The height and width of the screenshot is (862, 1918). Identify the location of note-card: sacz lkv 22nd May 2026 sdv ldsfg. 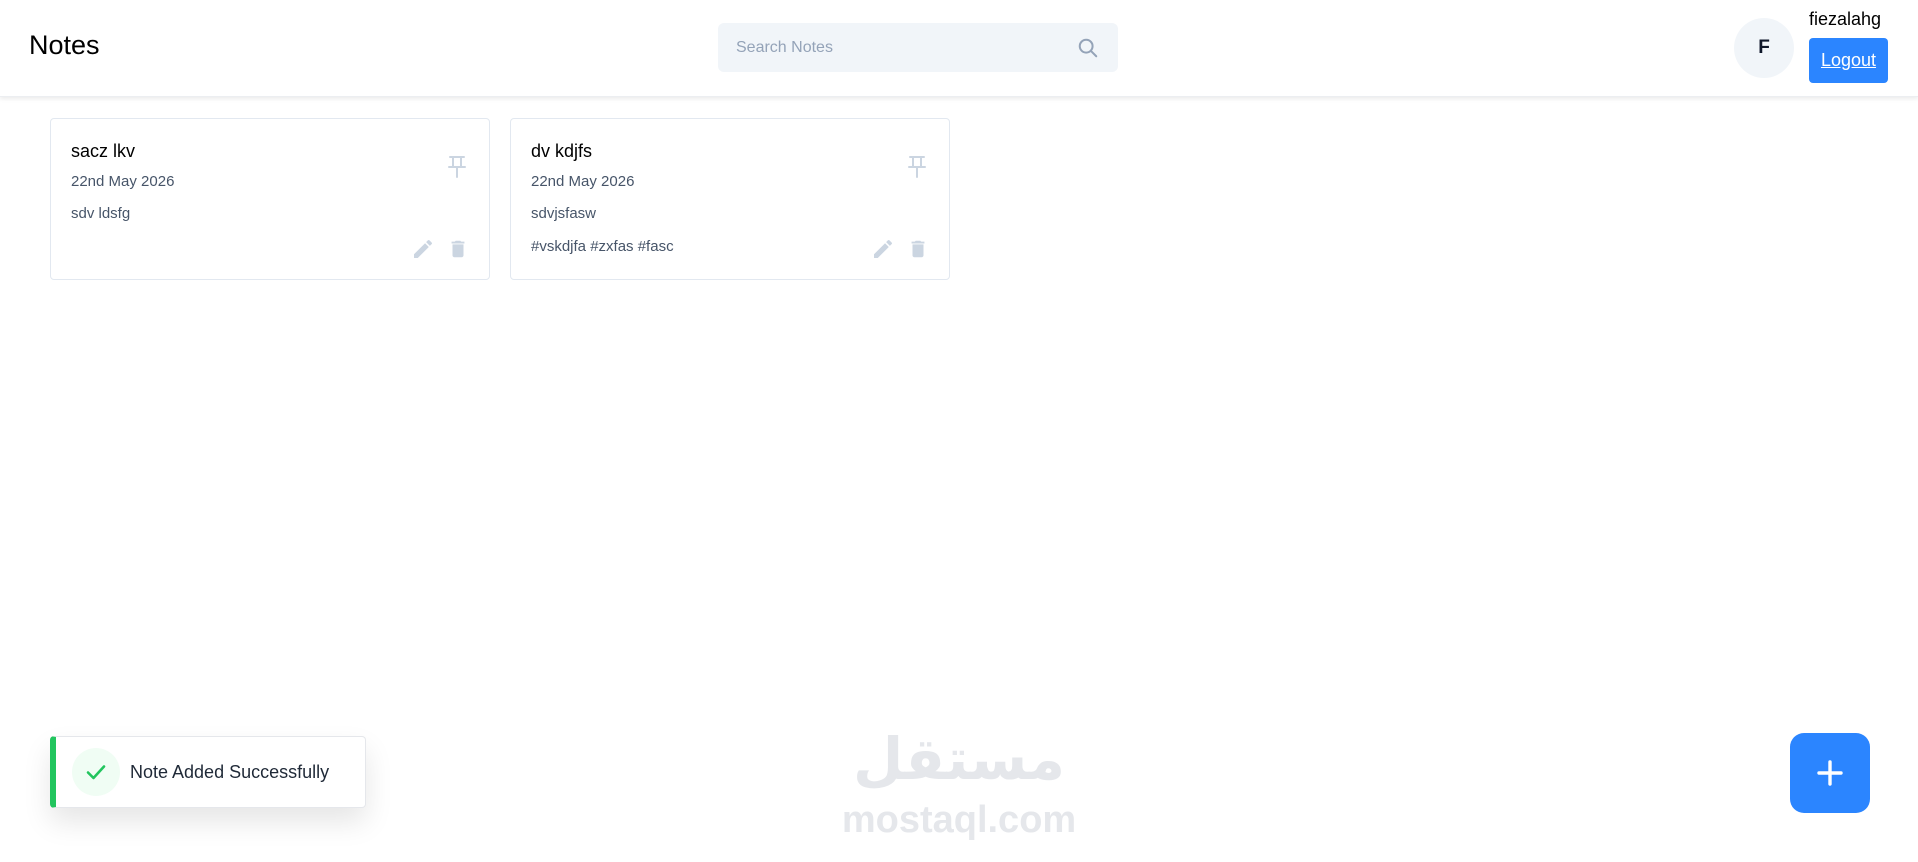
(270, 199).